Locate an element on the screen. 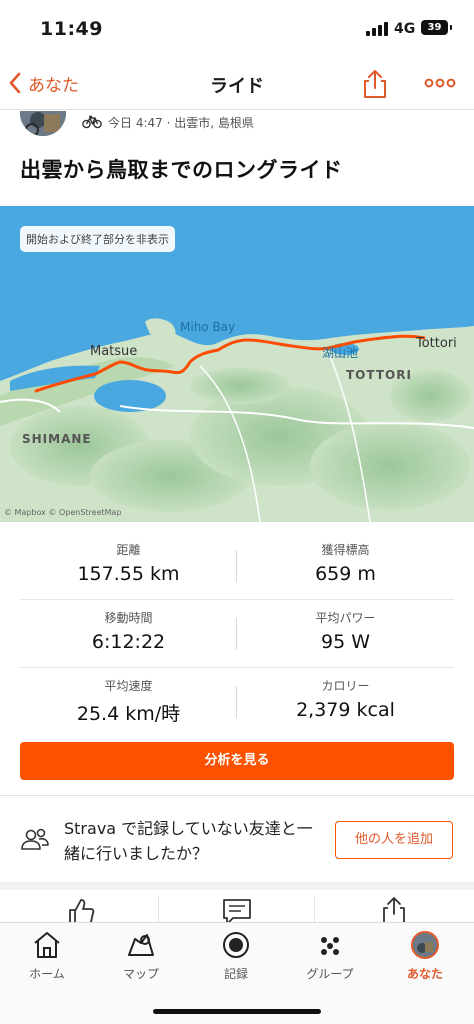 Image resolution: width=474 pixels, height=1024 pixels. comment-icon is located at coordinates (237, 911).